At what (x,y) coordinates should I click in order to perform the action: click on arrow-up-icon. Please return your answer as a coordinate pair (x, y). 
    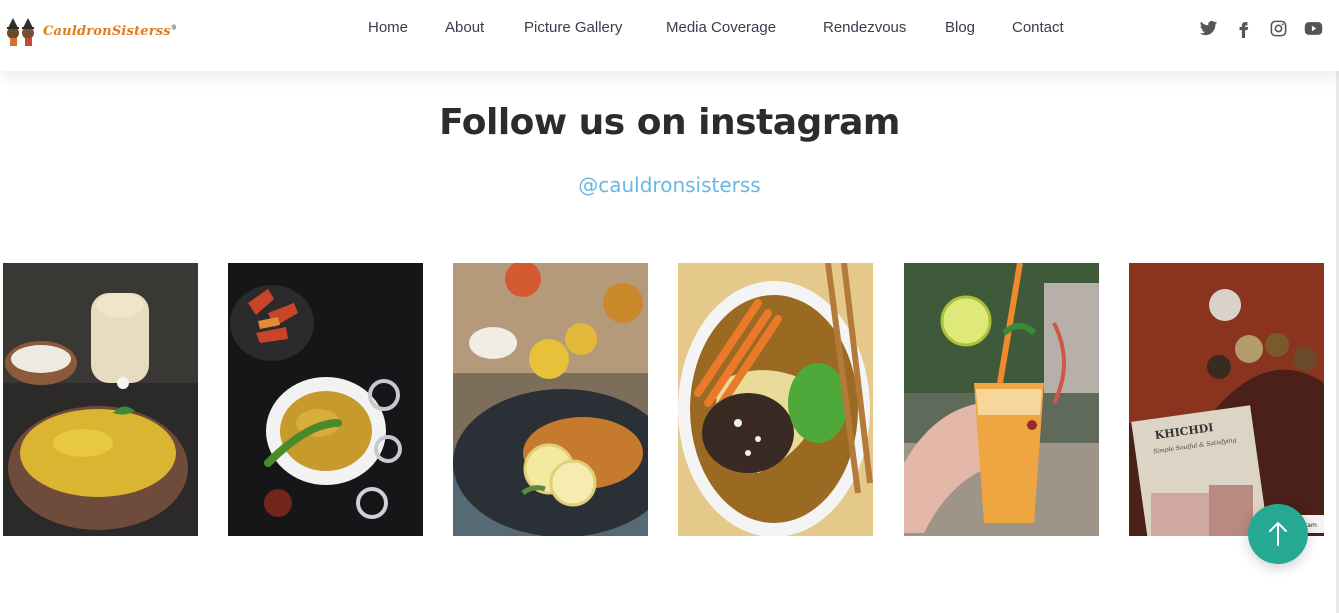
    Looking at the image, I should click on (1278, 533).